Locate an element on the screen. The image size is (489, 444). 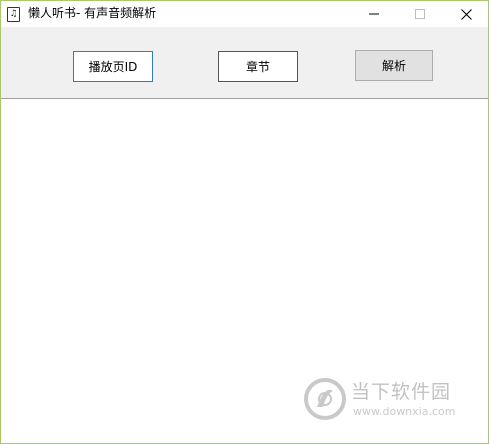
maximize-icon is located at coordinates (420, 14).